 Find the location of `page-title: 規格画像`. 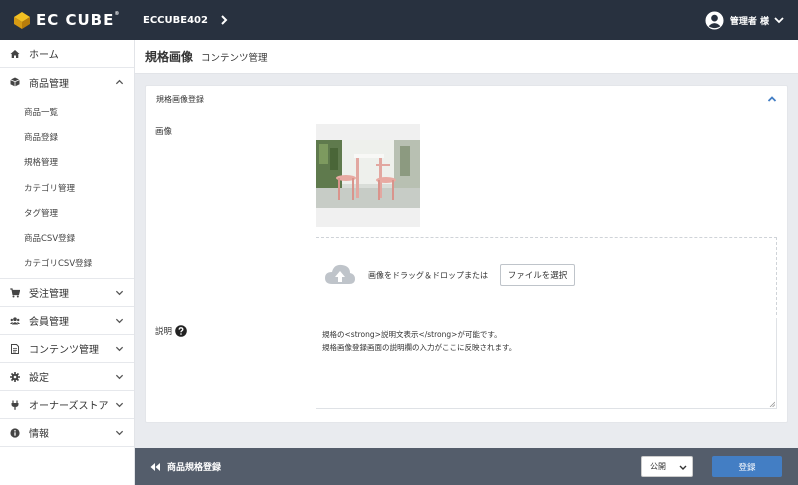

page-title: 規格画像 is located at coordinates (169, 57).